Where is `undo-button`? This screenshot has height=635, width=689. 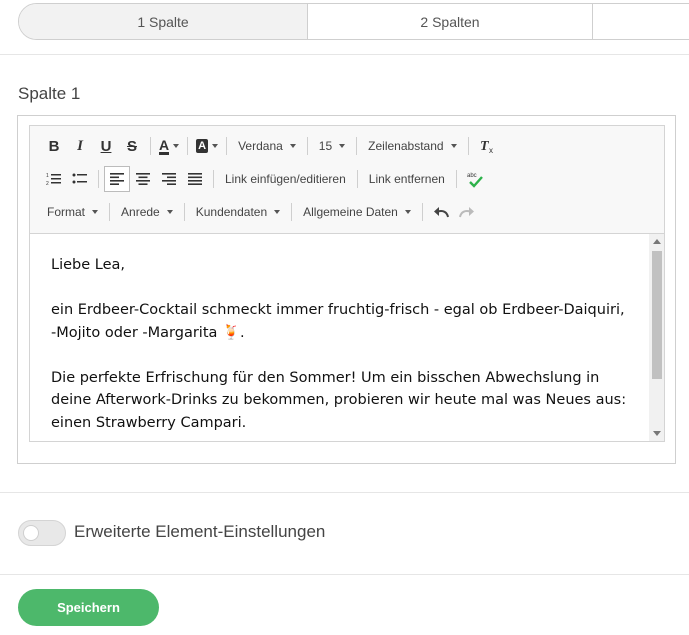
undo-button is located at coordinates (441, 212).